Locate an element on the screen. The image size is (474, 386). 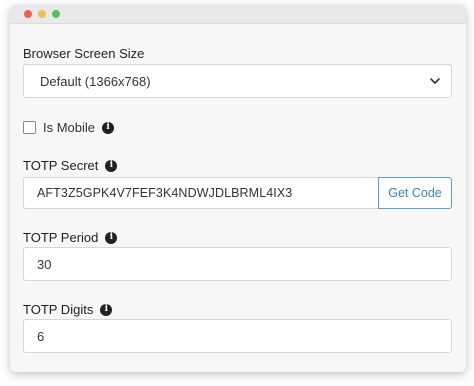
totp-period-label-text: TOTP Period is located at coordinates (61, 237).